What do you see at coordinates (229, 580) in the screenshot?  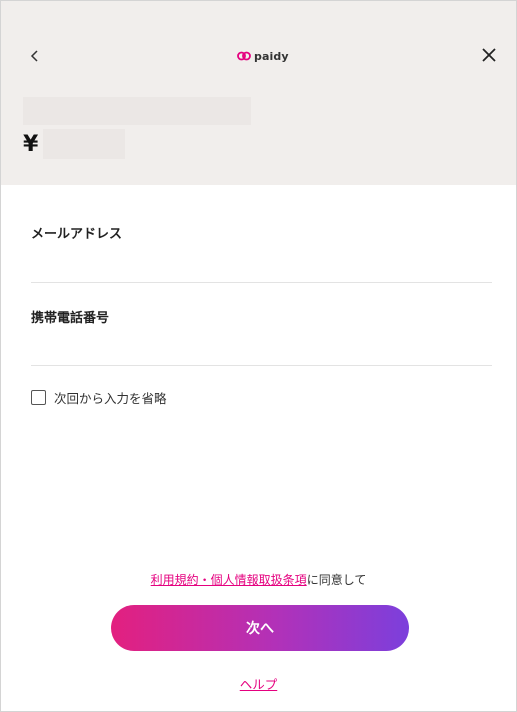 I see `terms-link: 利用規約・個人情報取扱条項` at bounding box center [229, 580].